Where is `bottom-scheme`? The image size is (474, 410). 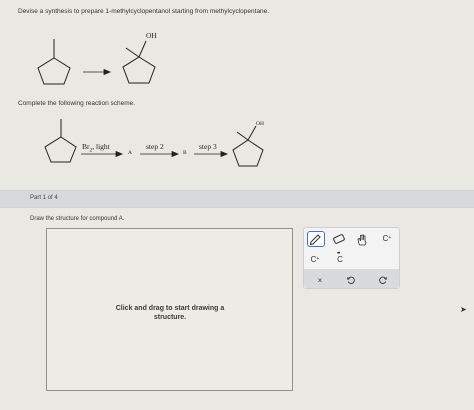
bottom-scheme is located at coordinates (154, 143).